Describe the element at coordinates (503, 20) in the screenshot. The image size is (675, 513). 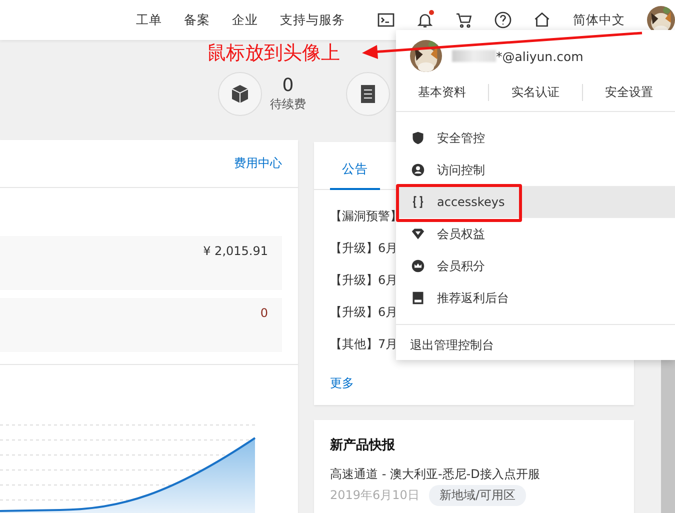
I see `help-icon` at that location.